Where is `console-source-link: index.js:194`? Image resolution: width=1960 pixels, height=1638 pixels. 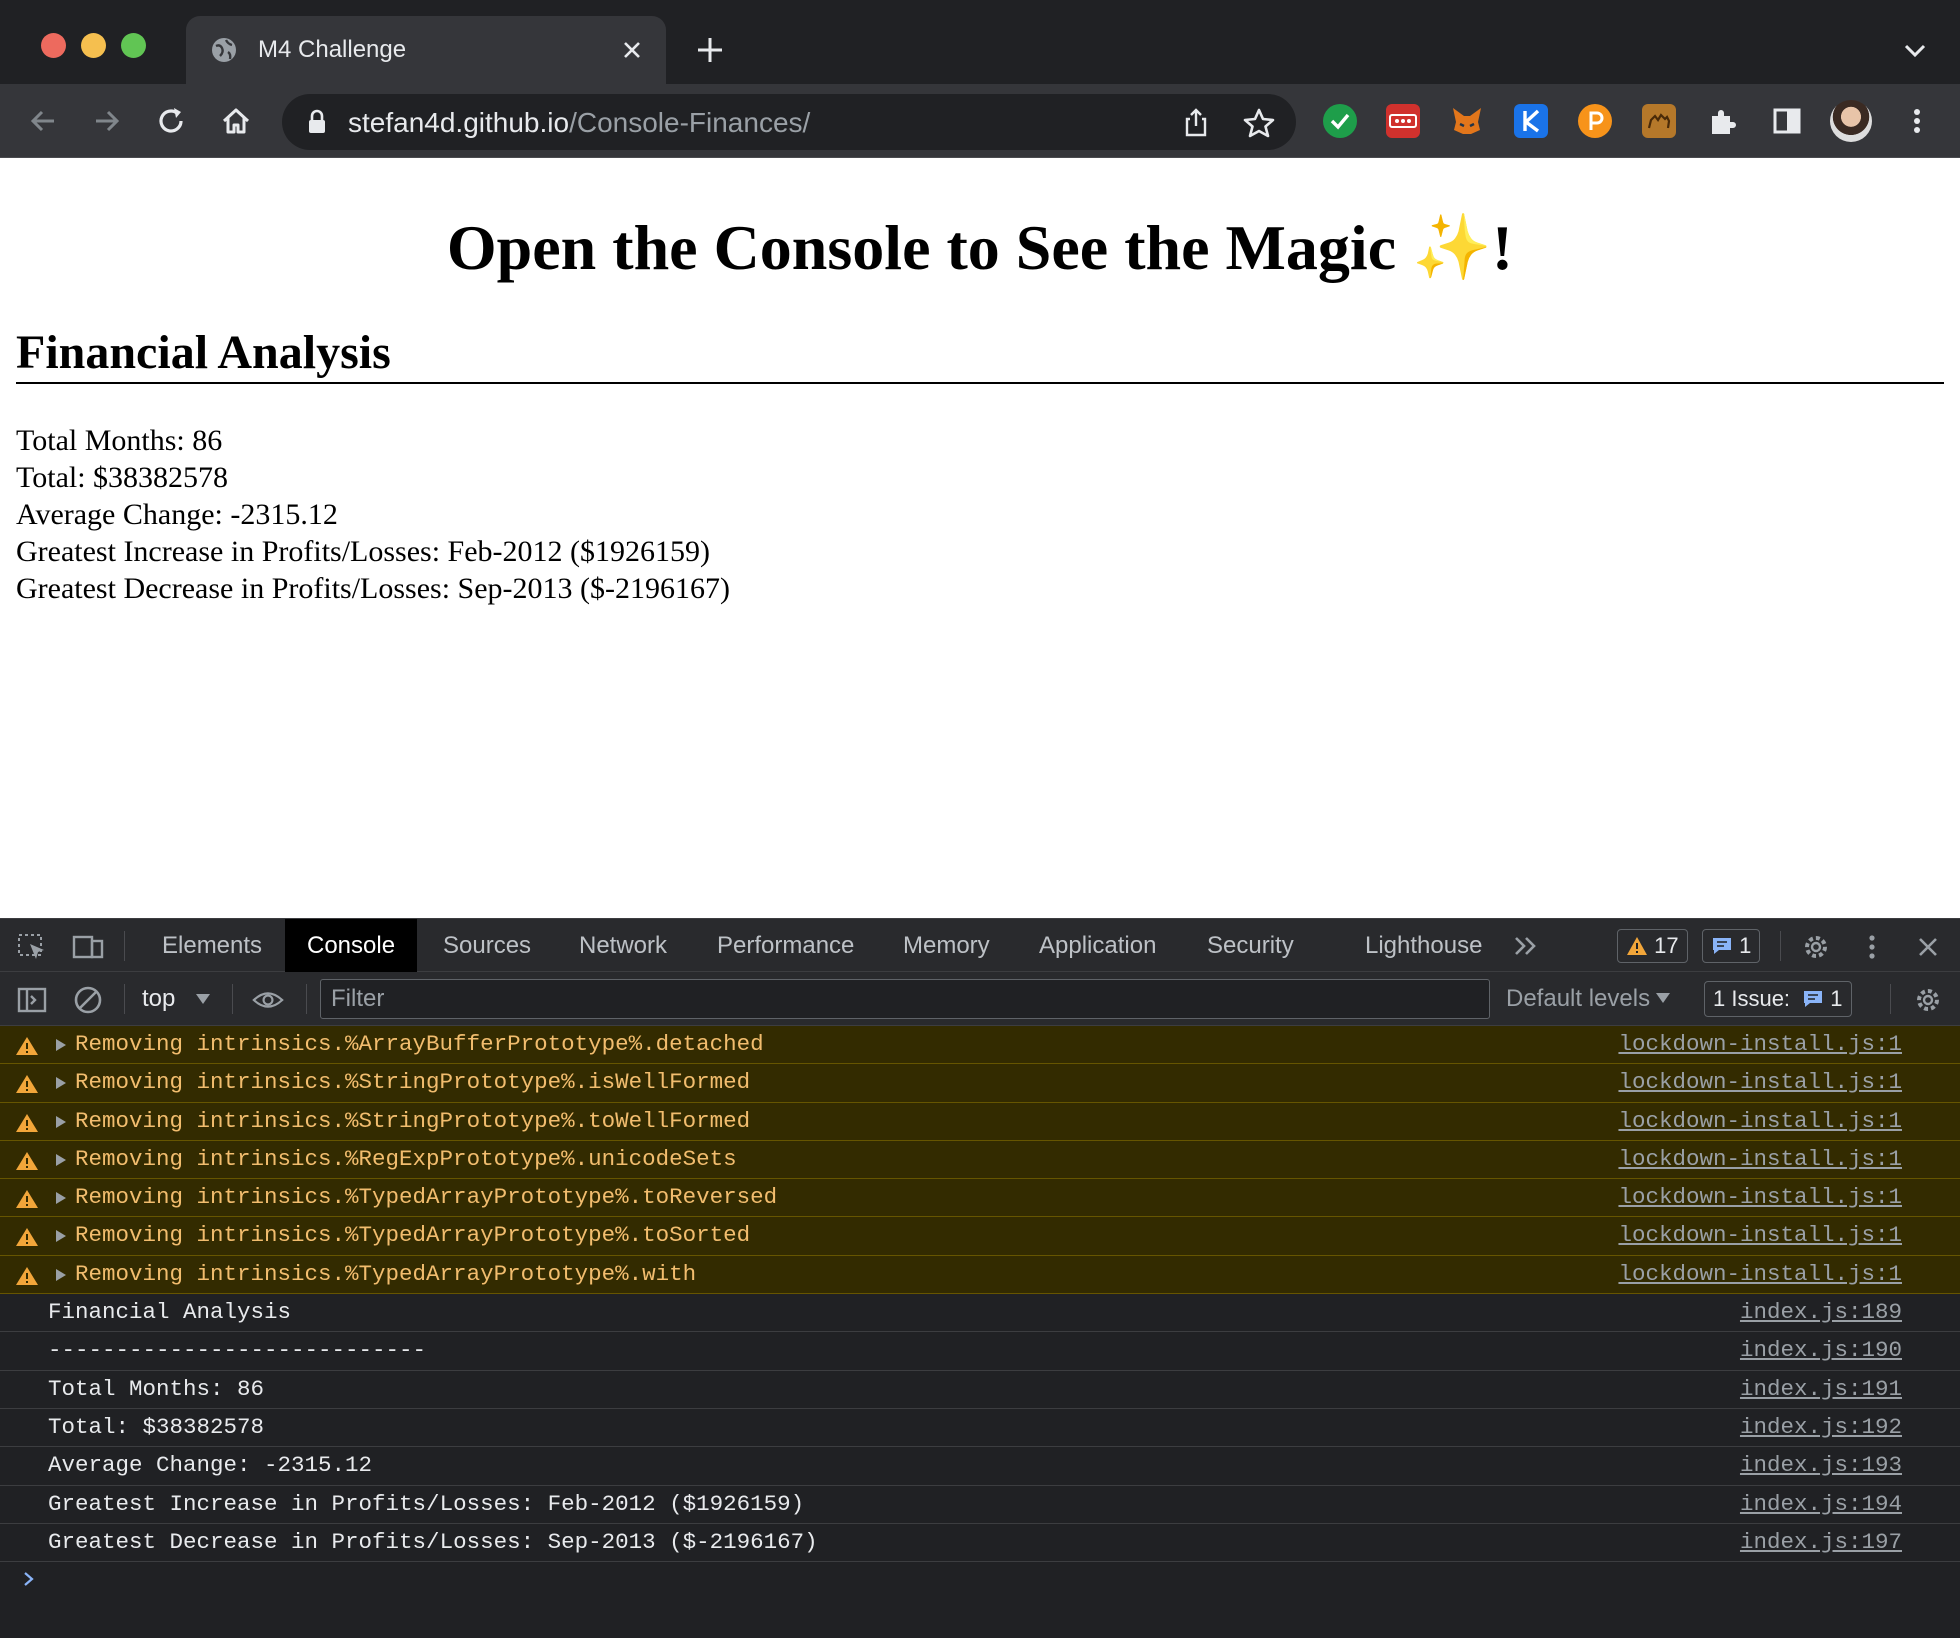 console-source-link: index.js:194 is located at coordinates (1821, 1504).